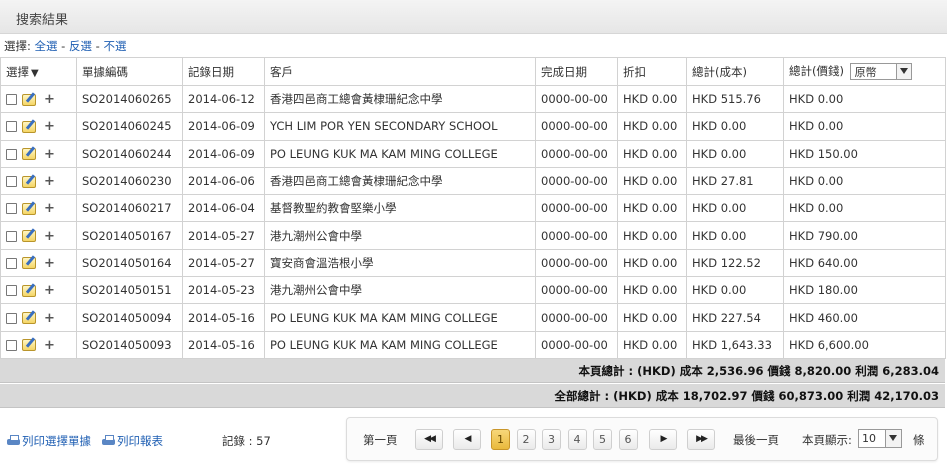 The width and height of the screenshot is (947, 476). I want to click on page-button: 6, so click(628, 439).